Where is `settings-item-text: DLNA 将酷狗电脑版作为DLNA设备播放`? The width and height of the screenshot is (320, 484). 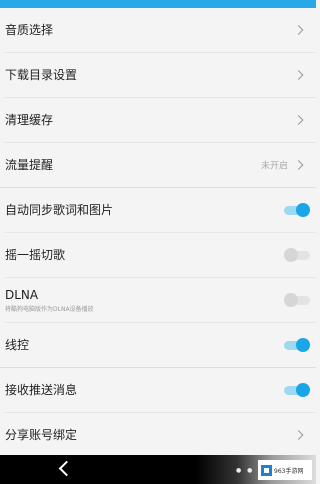 settings-item-text: DLNA 将酷狗电脑版作为DLNA设备播放 is located at coordinates (49, 300).